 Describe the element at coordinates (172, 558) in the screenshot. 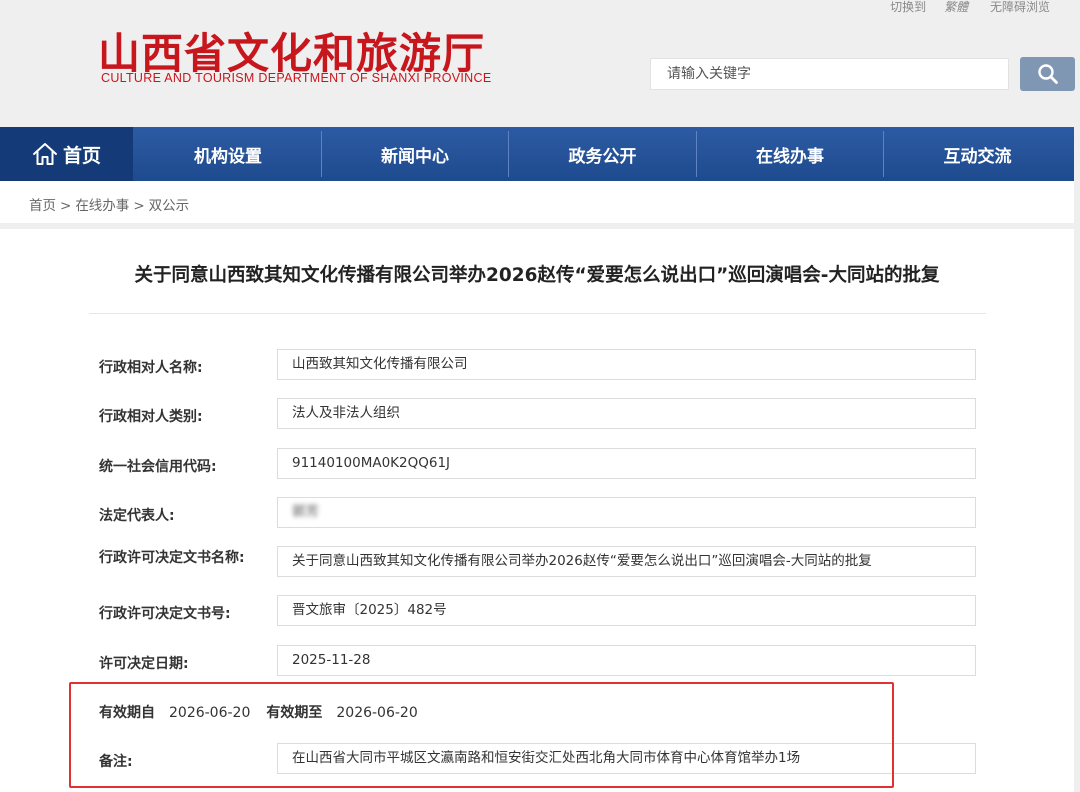

I see `field-label-decision-doc-name: 行政许可决定文书名称:` at that location.